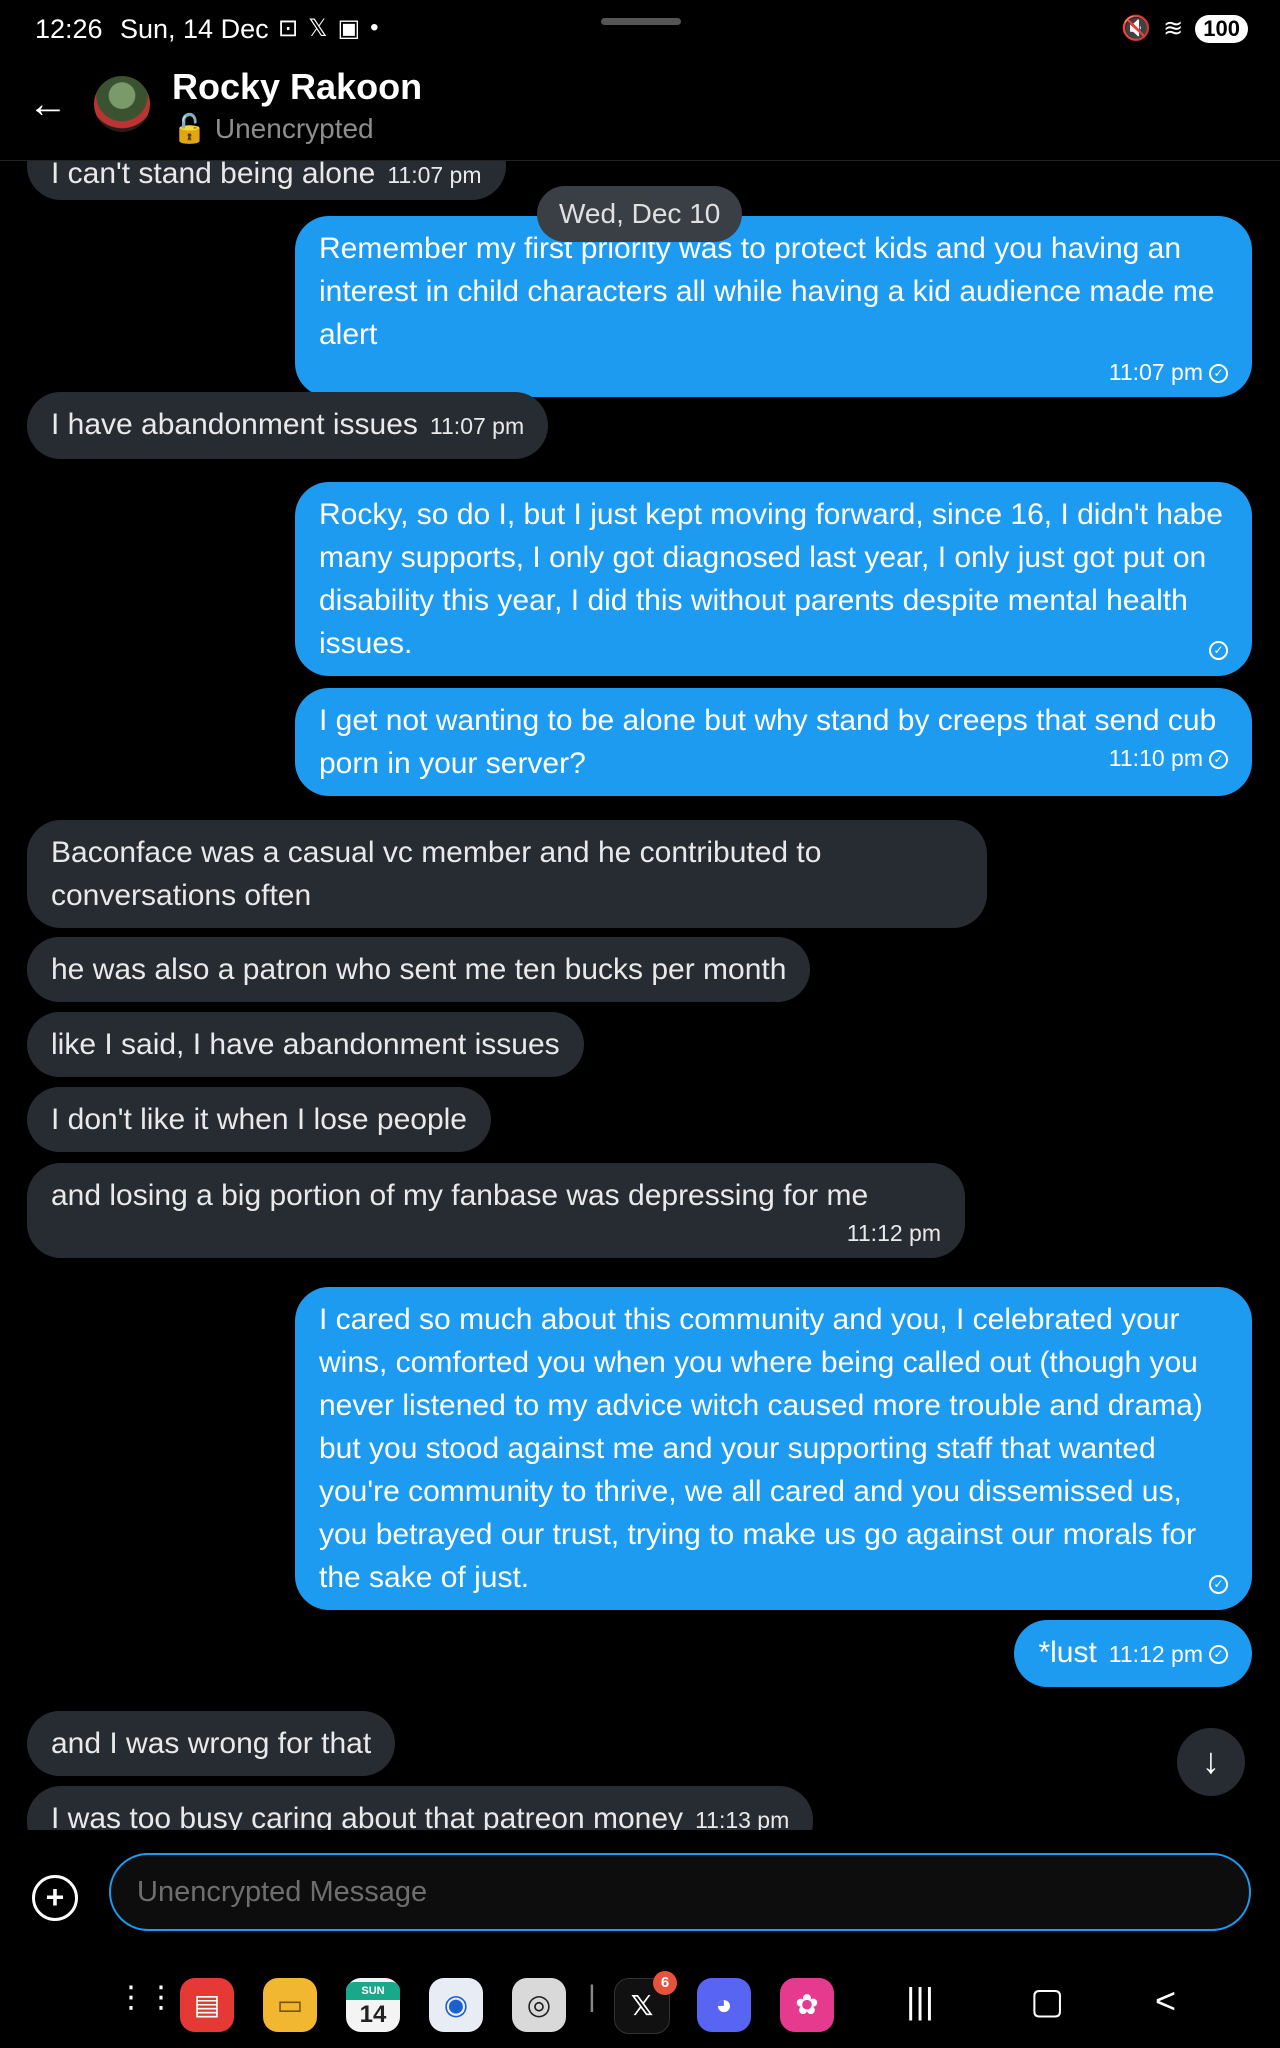  I want to click on message-time: 11:13 pm, so click(742, 1818).